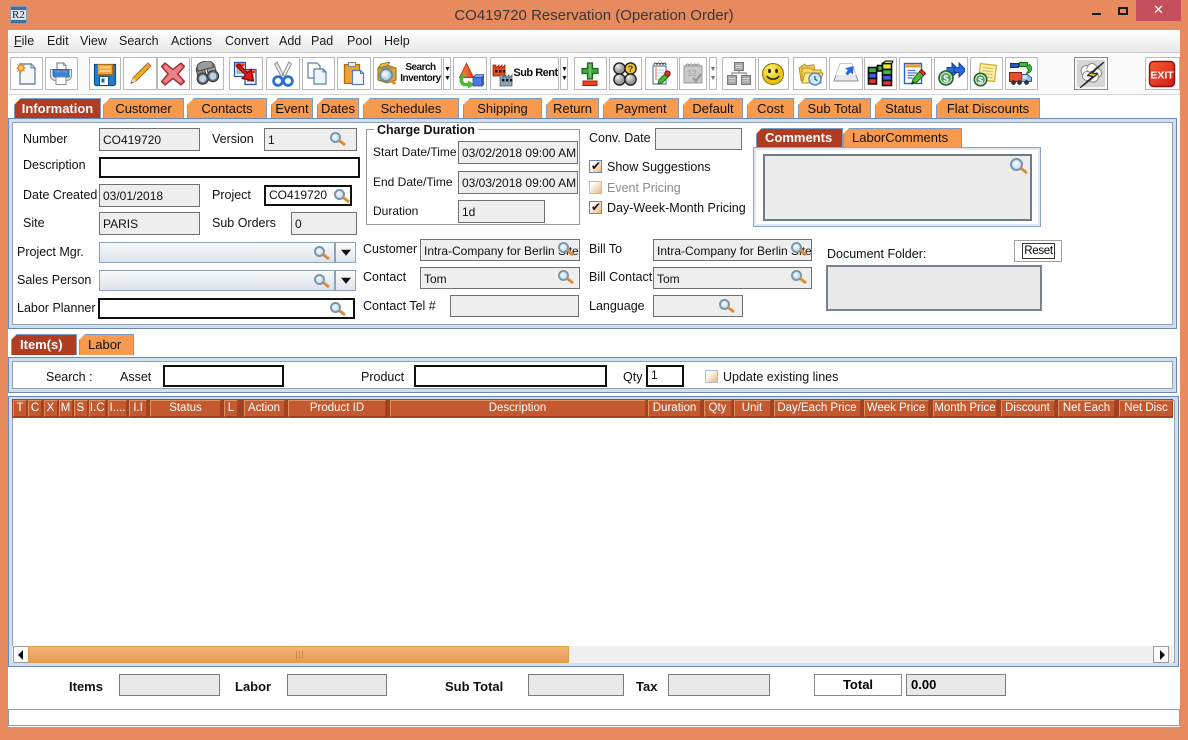  I want to click on svg-text: EXIT, so click(1162, 75).